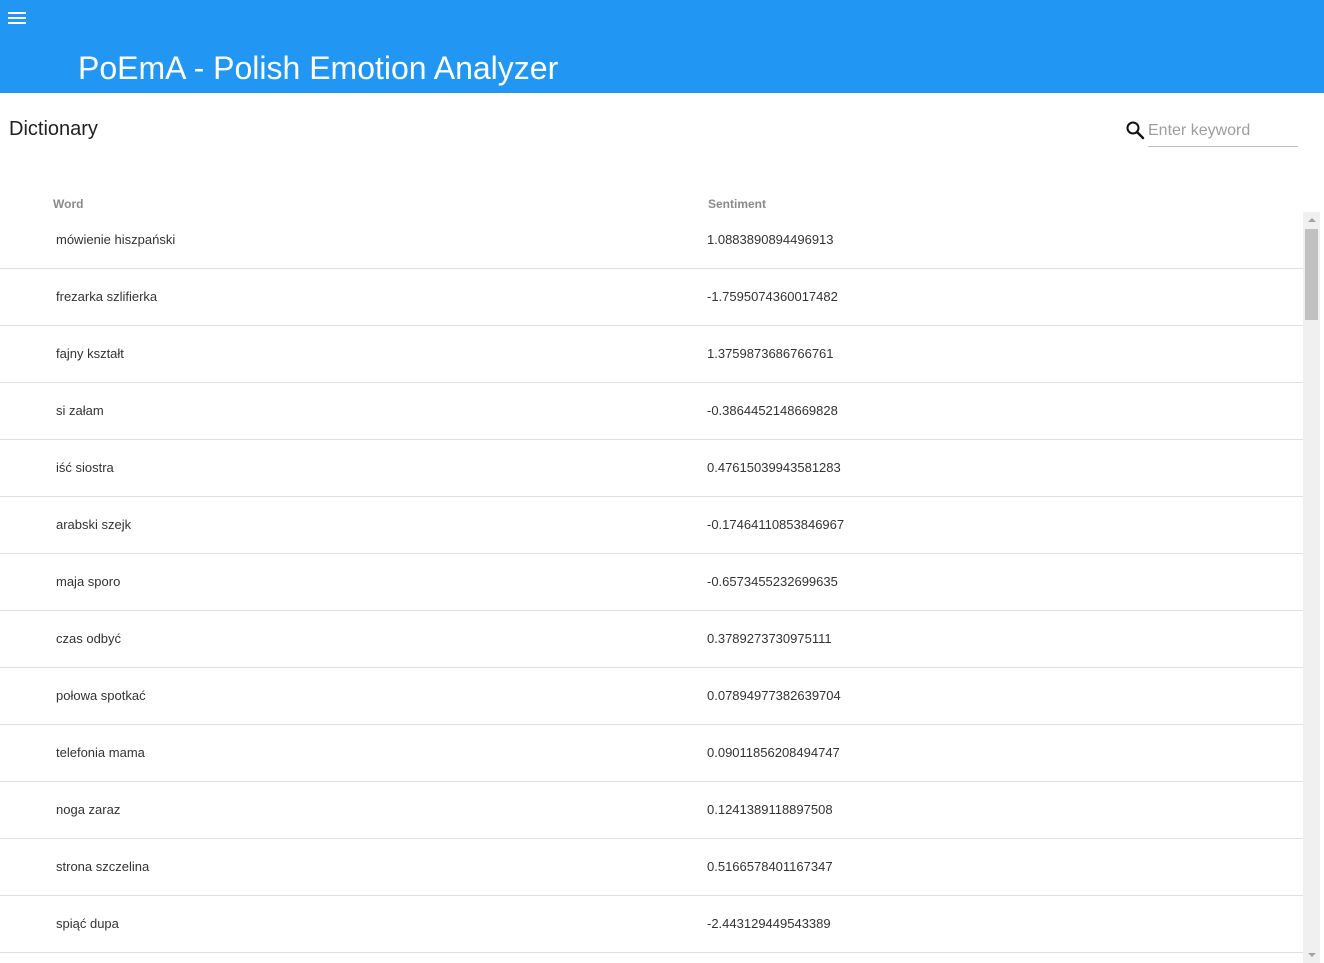 The height and width of the screenshot is (963, 1324). Describe the element at coordinates (651, 810) in the screenshot. I see `table-row: noga zaraz 0.1241389118897508` at that location.